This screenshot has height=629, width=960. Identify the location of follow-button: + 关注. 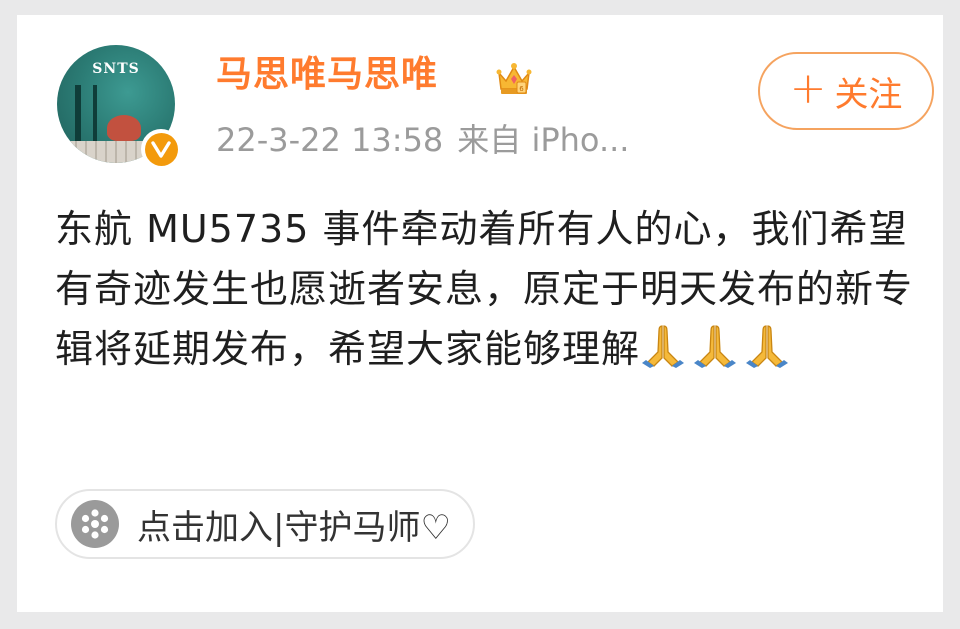
(846, 91).